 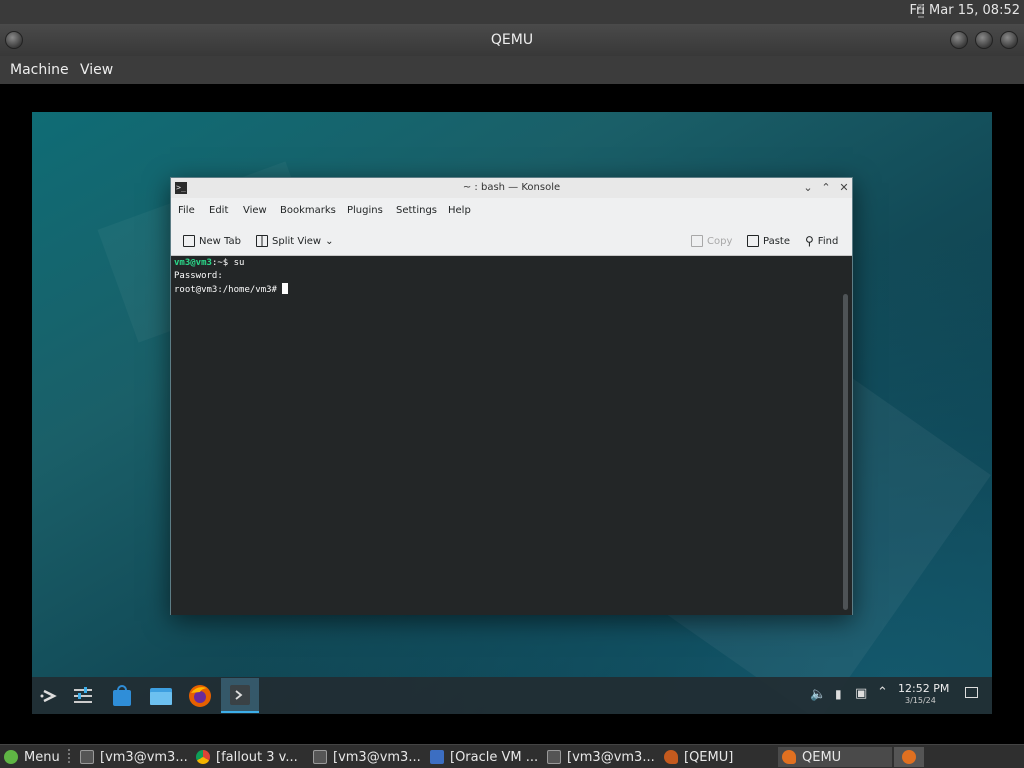 What do you see at coordinates (845, 452) in the screenshot?
I see `terminal-scrollbar` at bounding box center [845, 452].